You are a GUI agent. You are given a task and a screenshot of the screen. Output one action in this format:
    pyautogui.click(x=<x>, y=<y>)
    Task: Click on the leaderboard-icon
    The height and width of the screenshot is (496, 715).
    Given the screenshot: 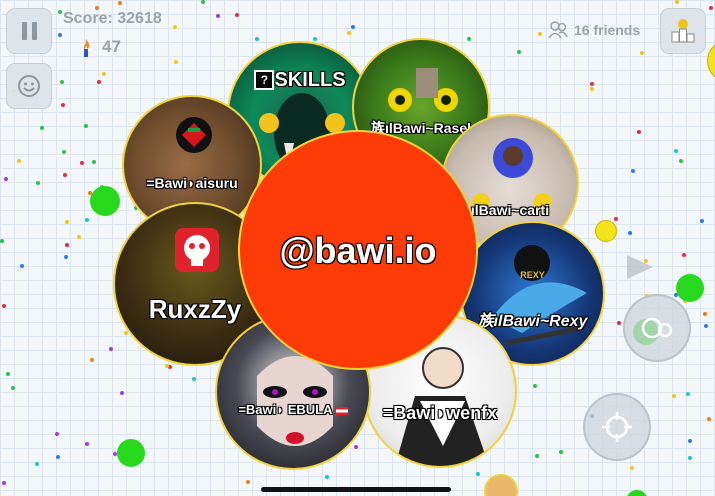 What is the action you would take?
    pyautogui.click(x=683, y=31)
    